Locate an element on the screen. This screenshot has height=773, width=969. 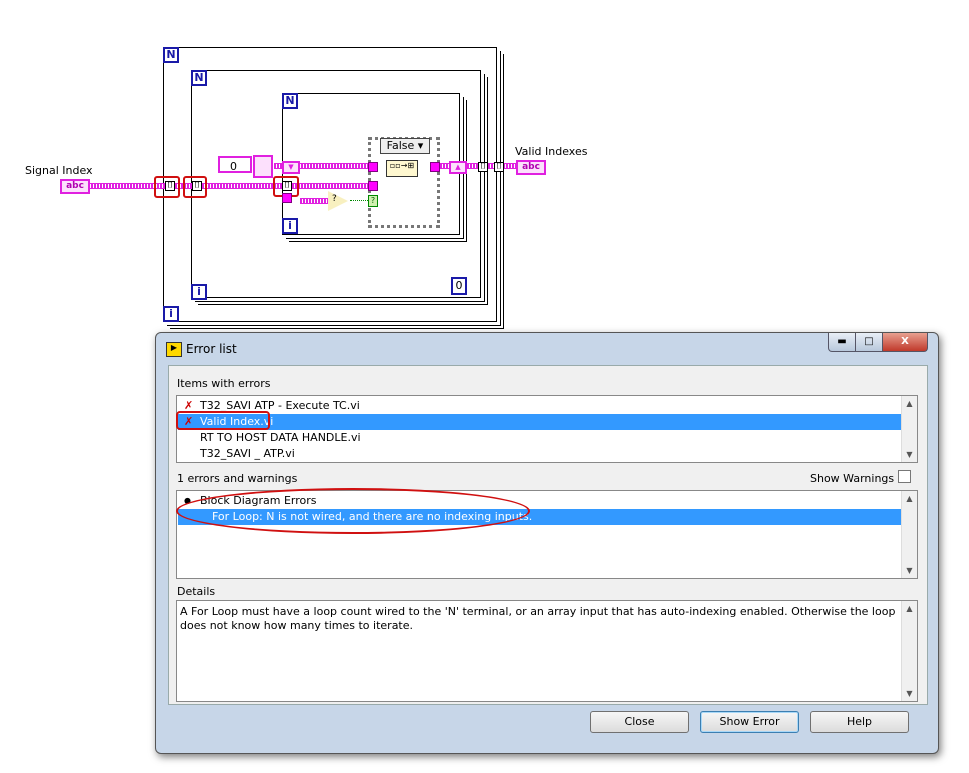
compare-wire is located at coordinates (314, 201).